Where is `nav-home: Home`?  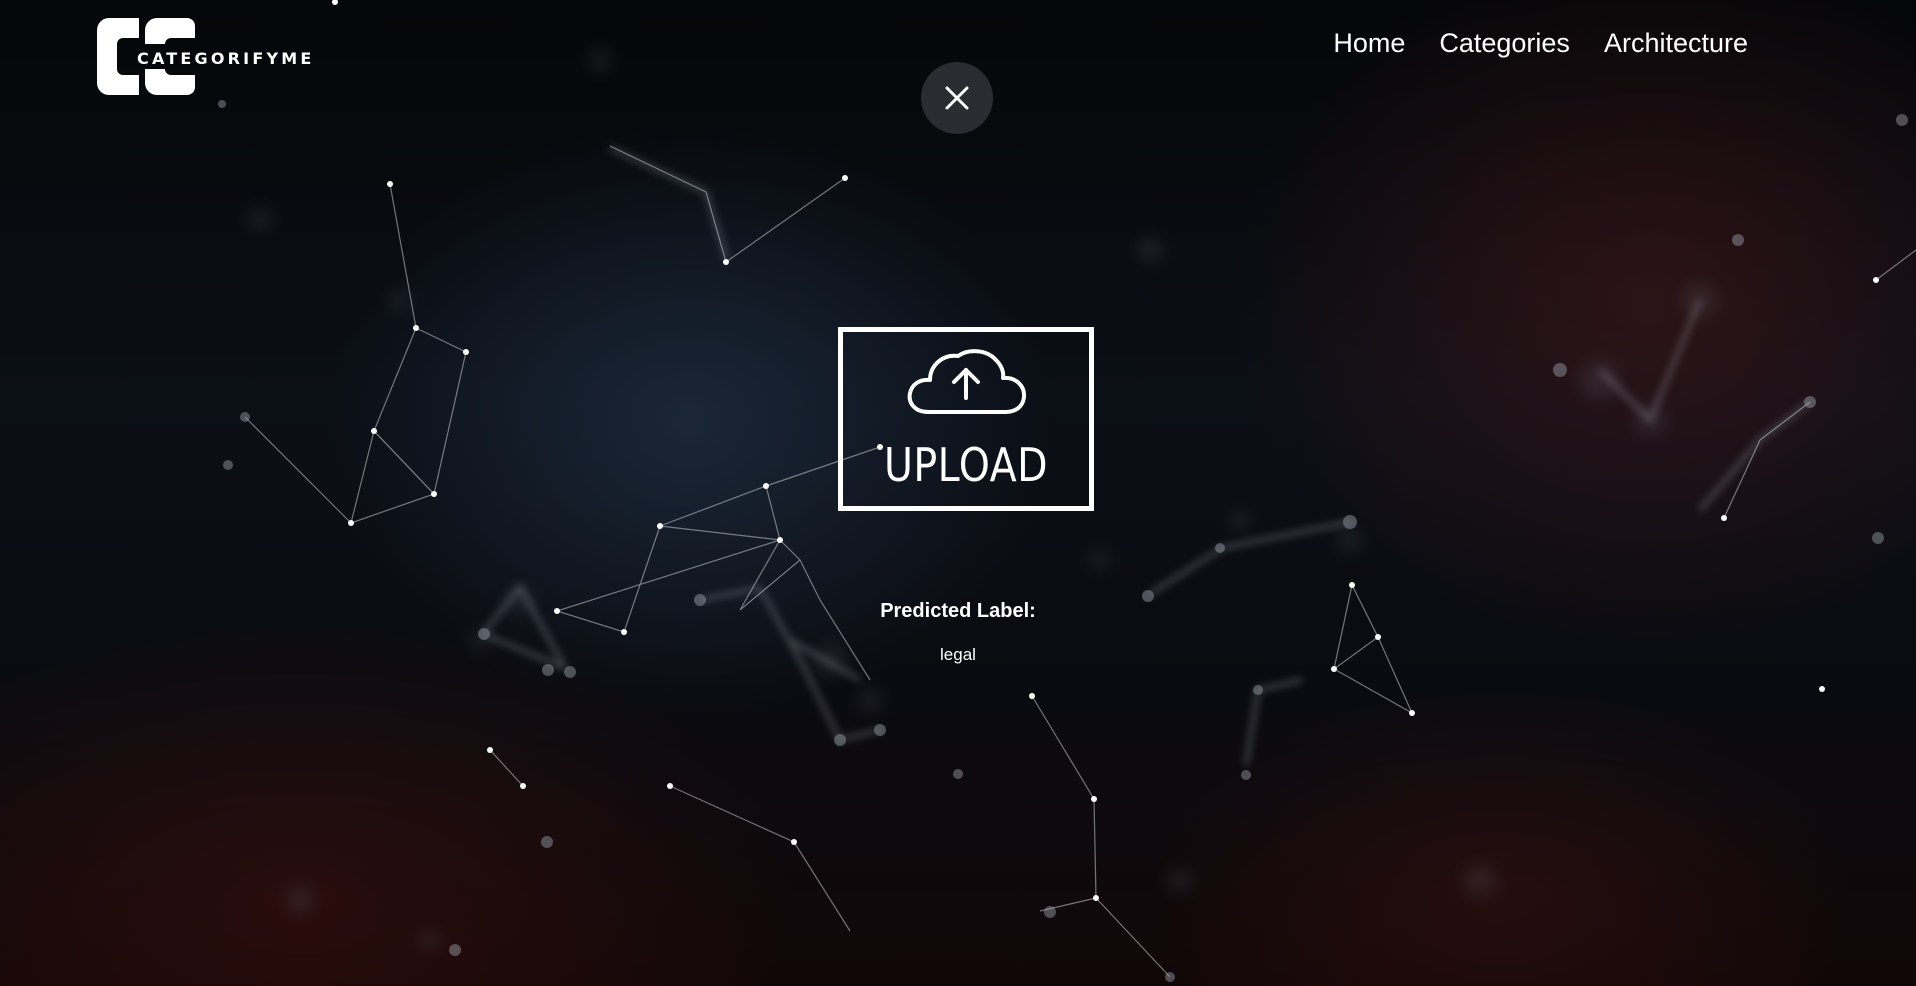 nav-home: Home is located at coordinates (1369, 43).